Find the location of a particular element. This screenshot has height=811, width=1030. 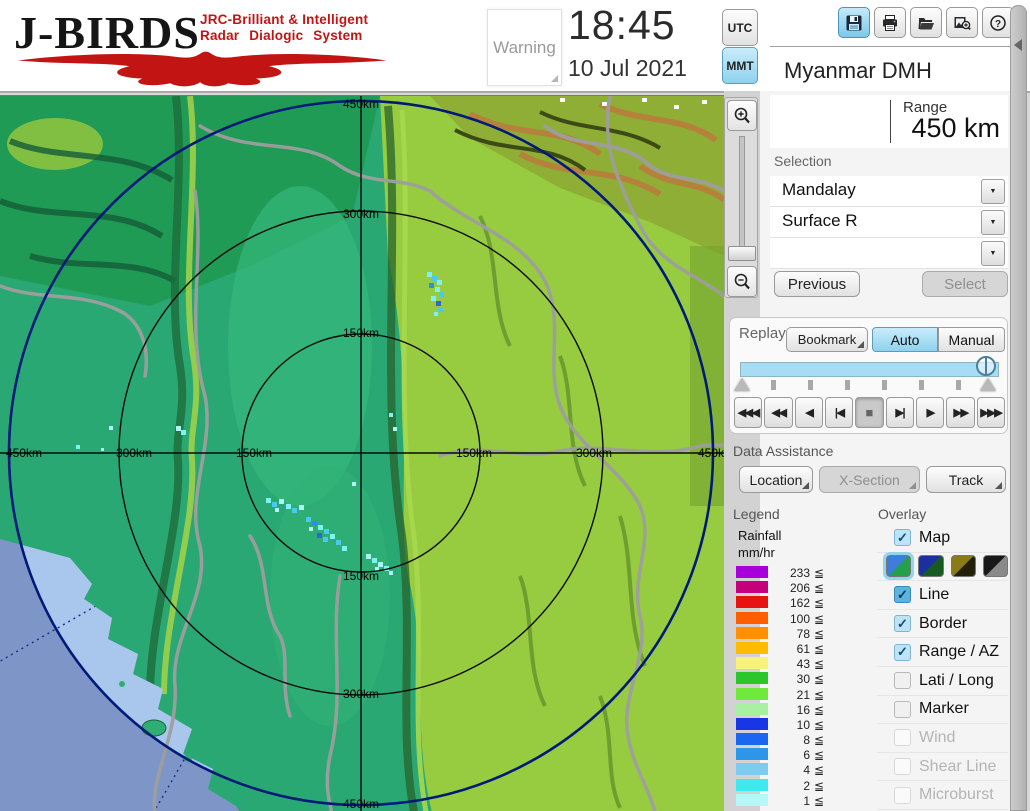

zoom-in-button is located at coordinates (742, 115).